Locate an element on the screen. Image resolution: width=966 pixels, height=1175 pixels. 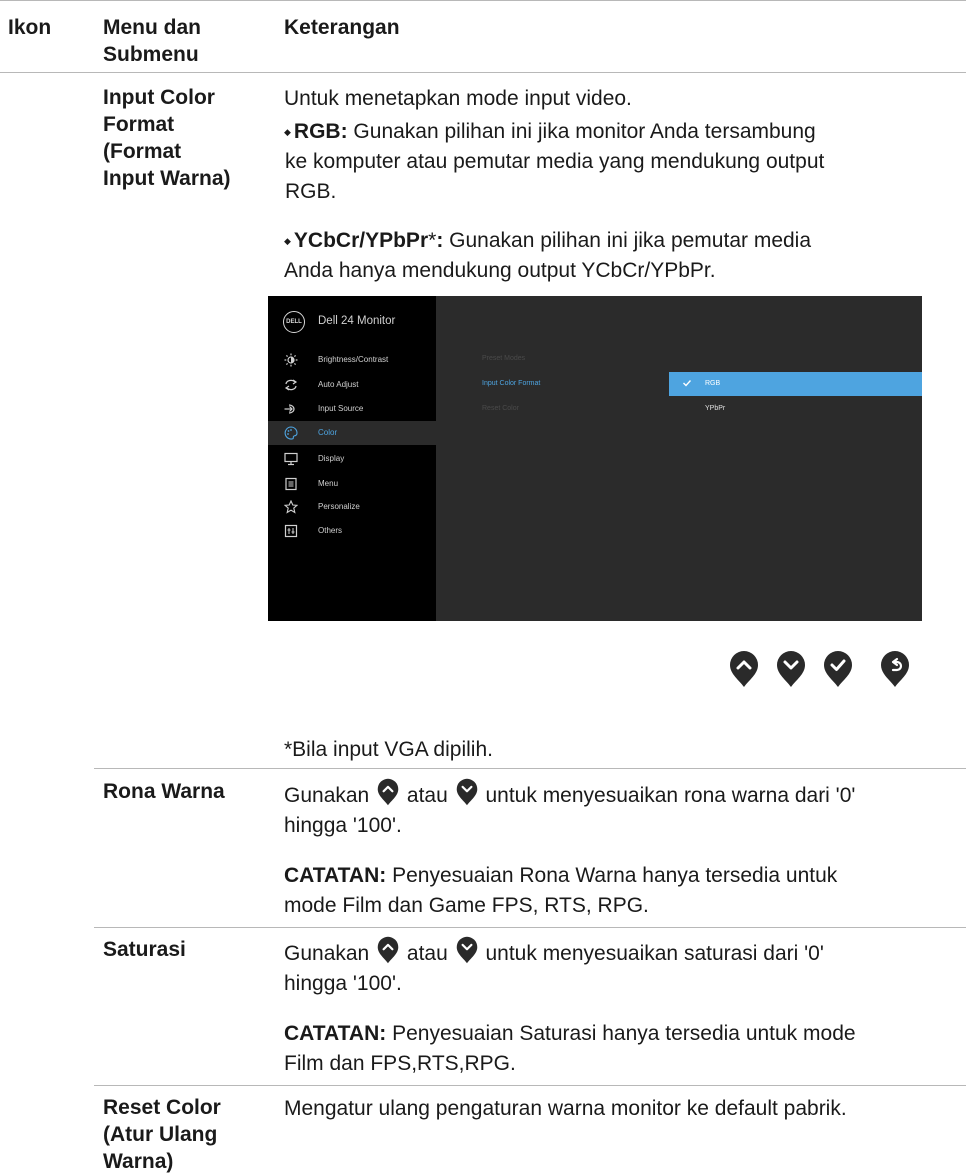
name-line: Warna) is located at coordinates (138, 1161).